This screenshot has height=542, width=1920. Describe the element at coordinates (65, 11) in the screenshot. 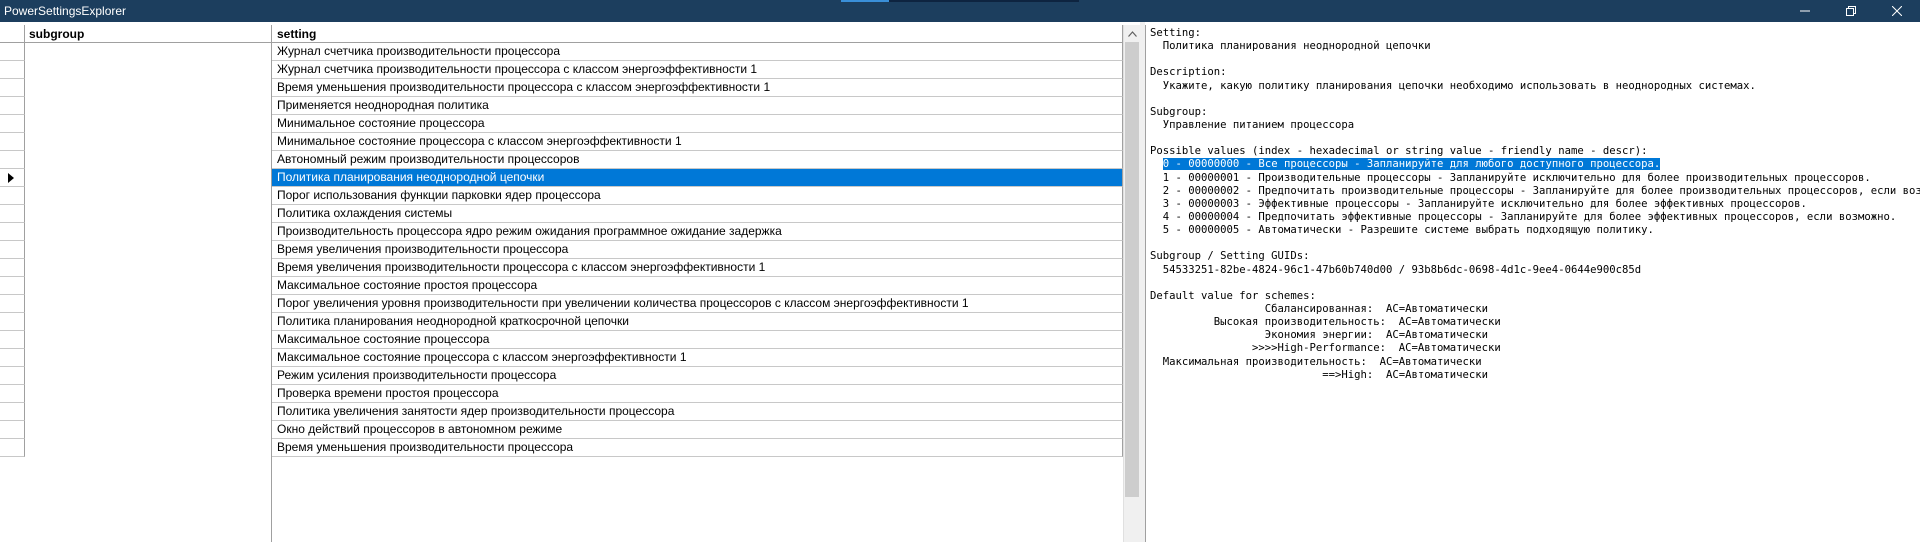

I see `window-title: PowerSettingsExplorer` at that location.